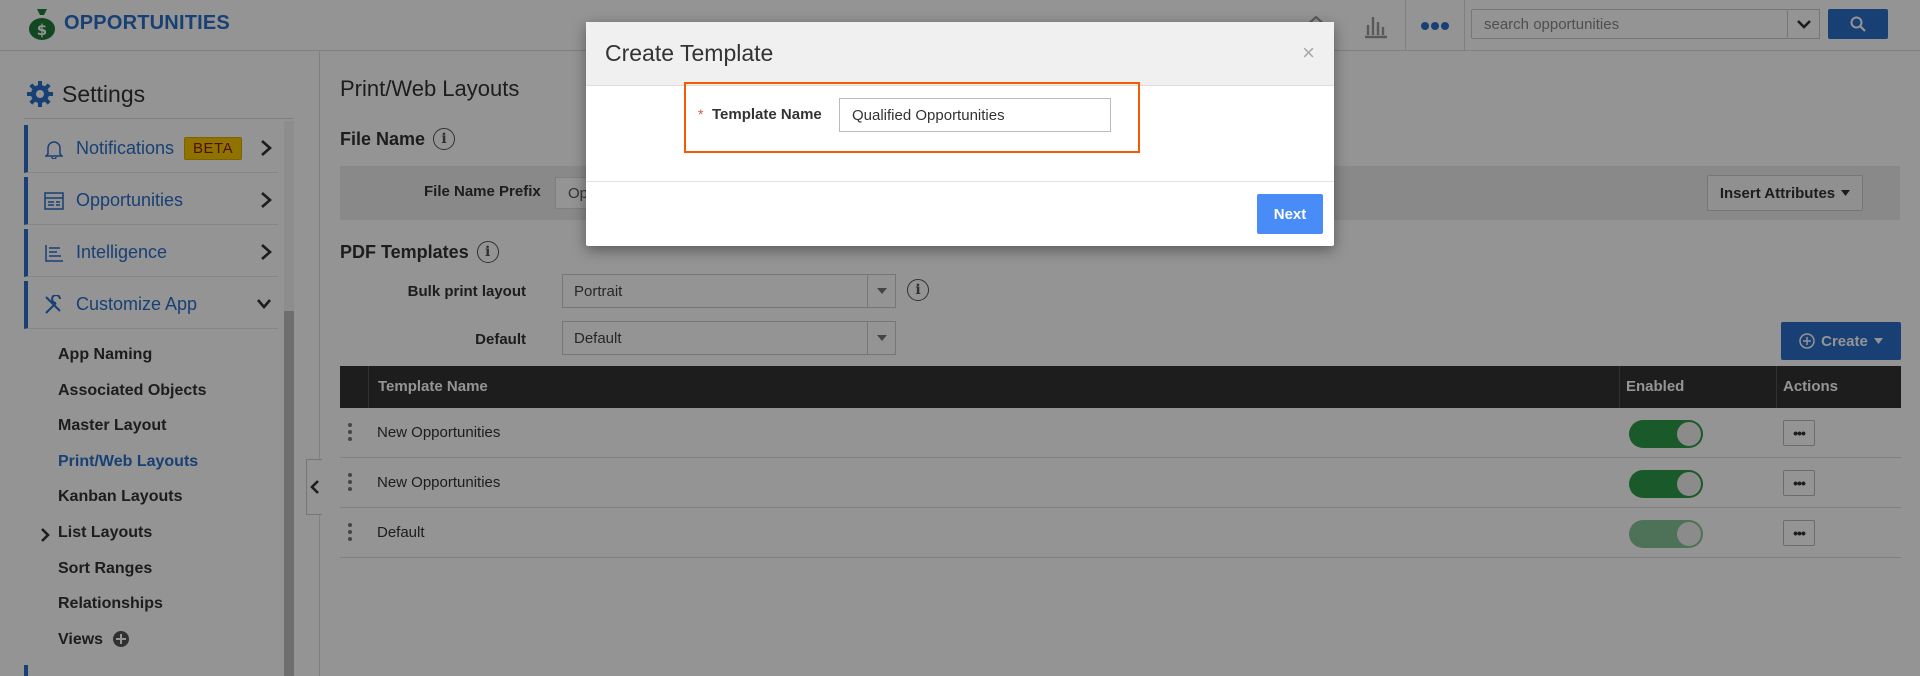  I want to click on create-template-dialog: Create Template × * Template Name Next, so click(960, 134).